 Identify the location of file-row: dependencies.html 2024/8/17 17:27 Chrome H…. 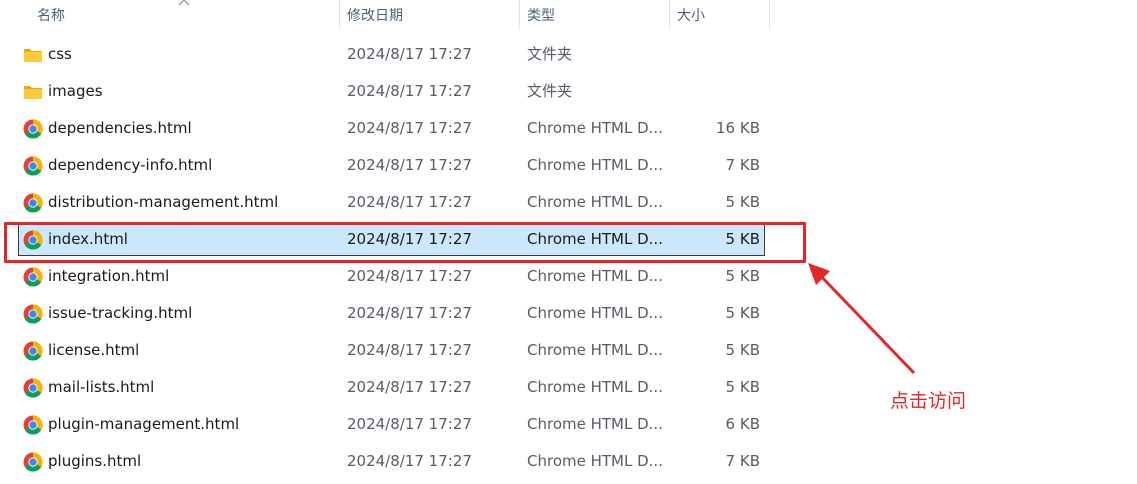
(391, 128).